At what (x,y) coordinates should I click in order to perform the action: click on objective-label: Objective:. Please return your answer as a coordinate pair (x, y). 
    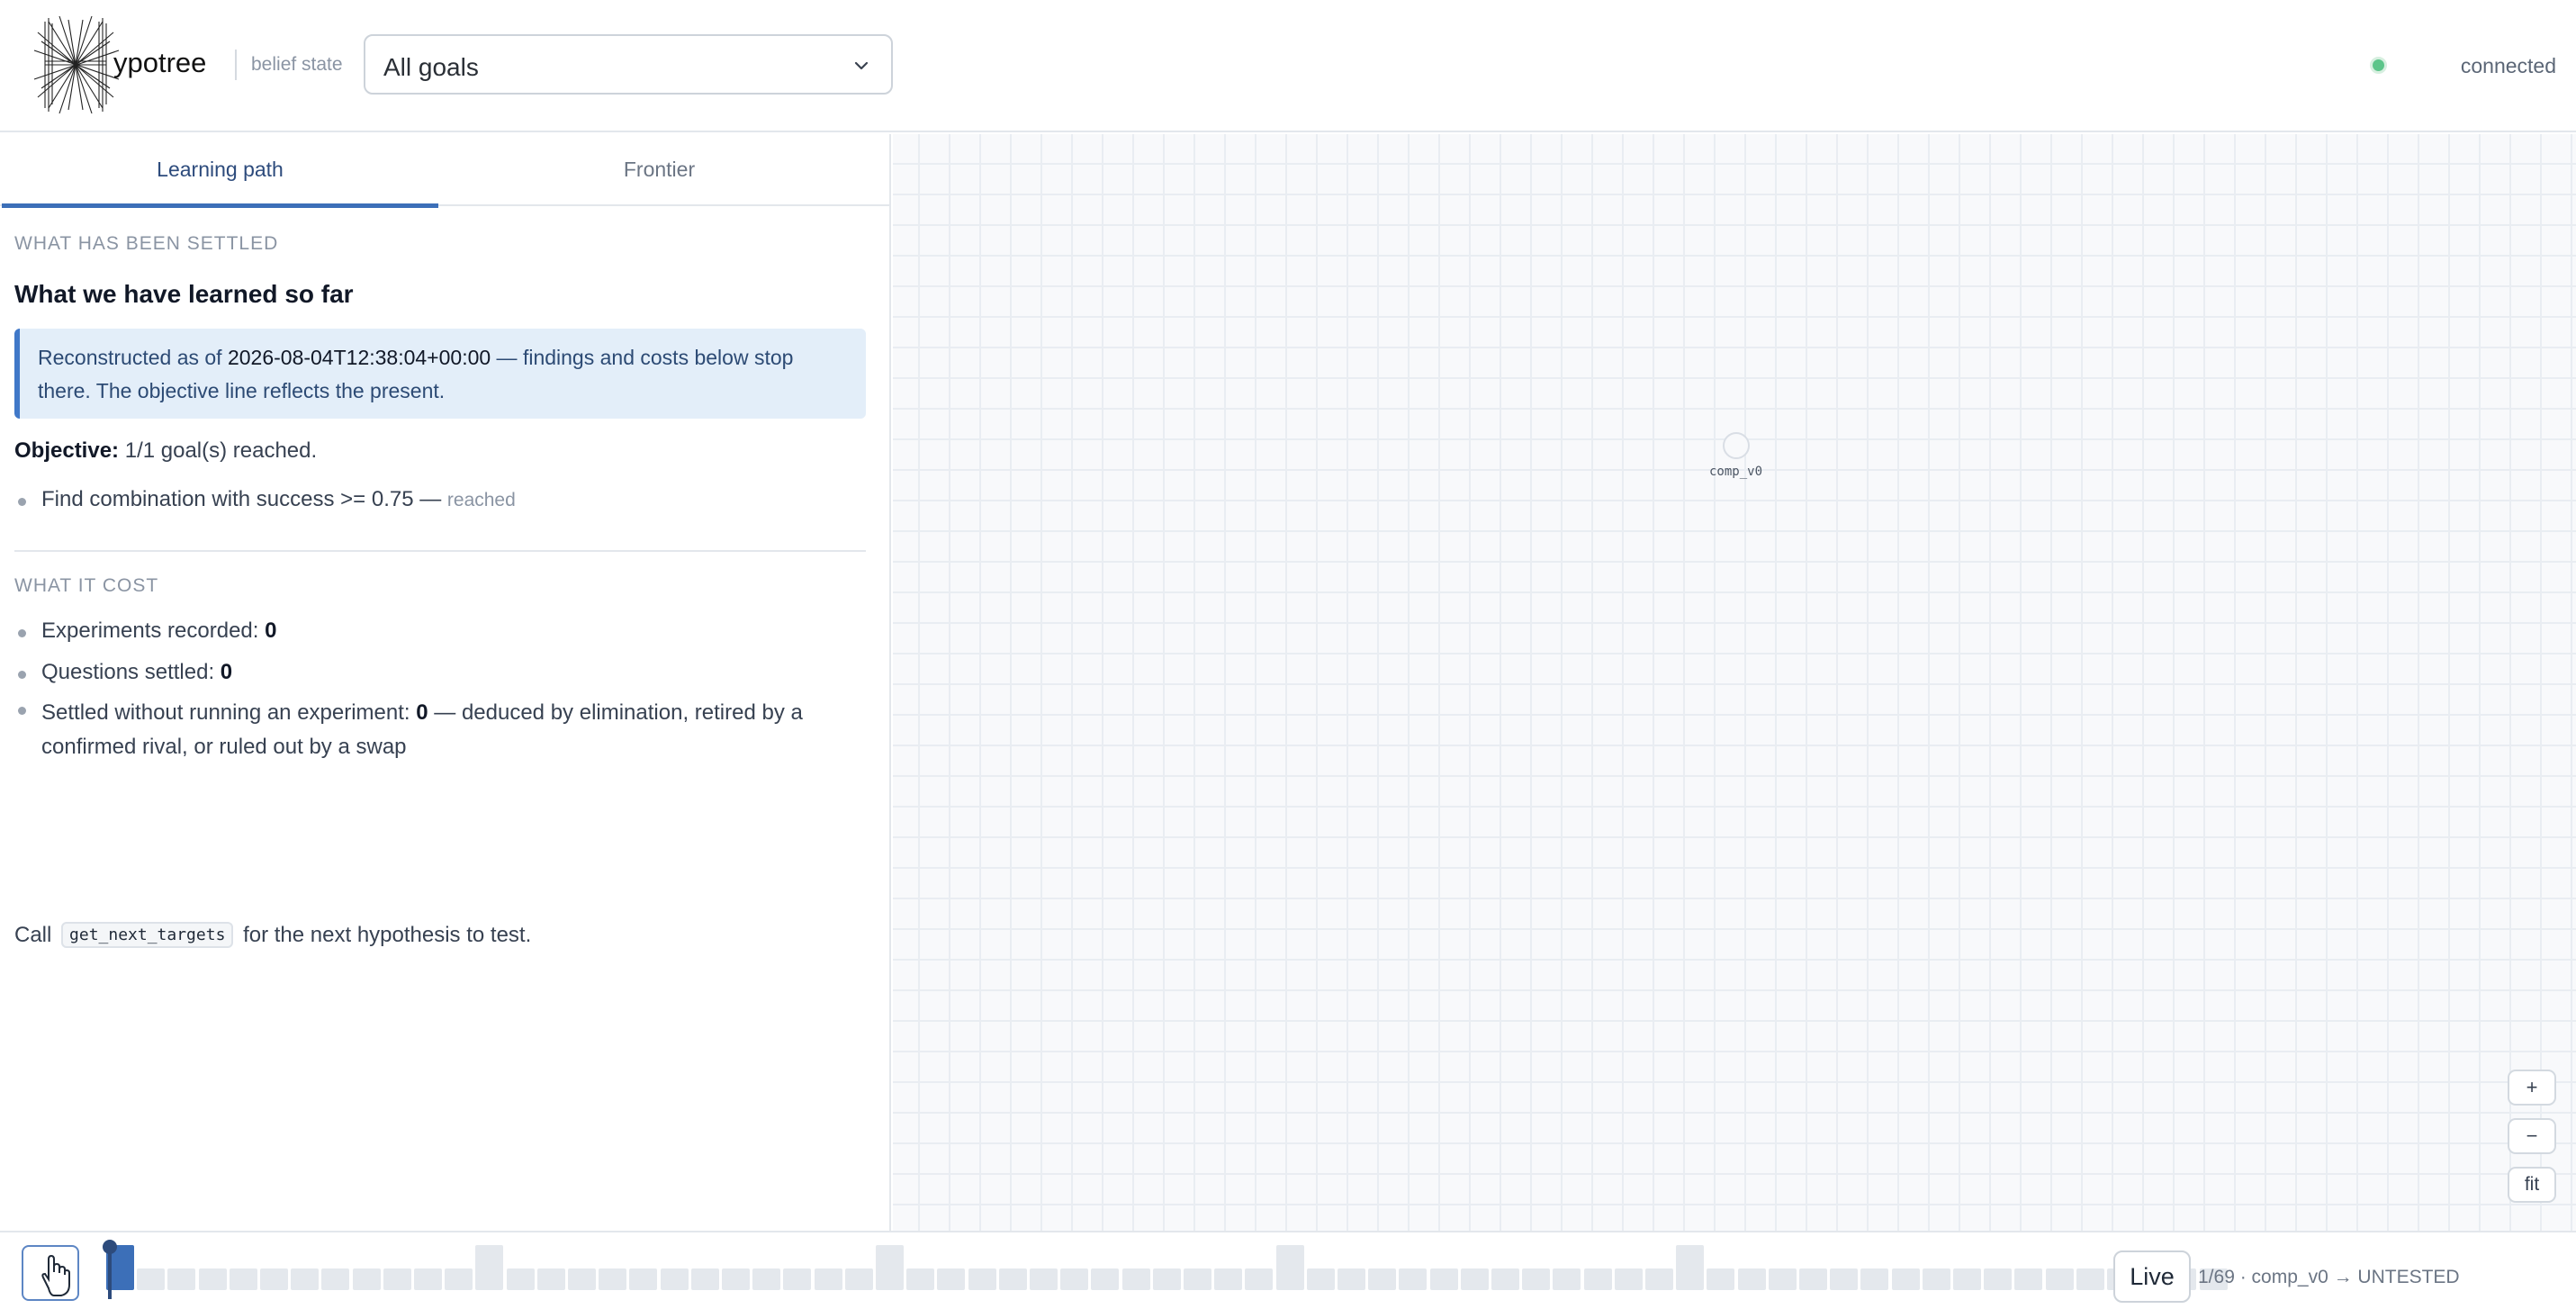
    Looking at the image, I should click on (67, 450).